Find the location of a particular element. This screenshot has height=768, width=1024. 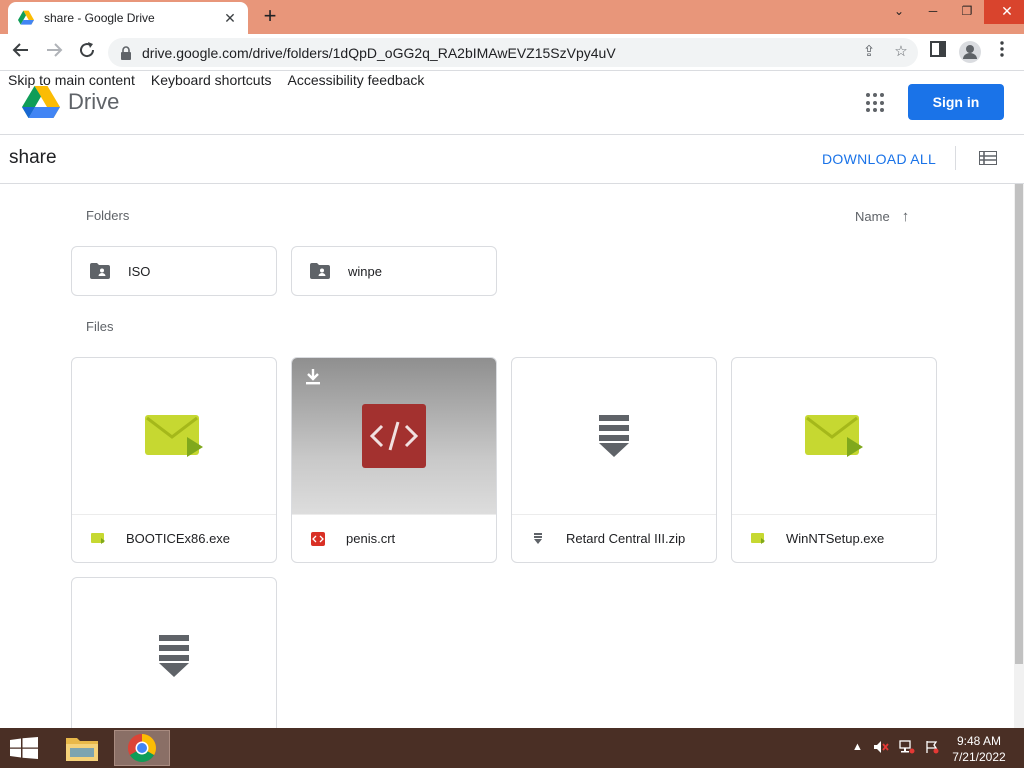

clock-time: 9:48 AM is located at coordinates (979, 741).